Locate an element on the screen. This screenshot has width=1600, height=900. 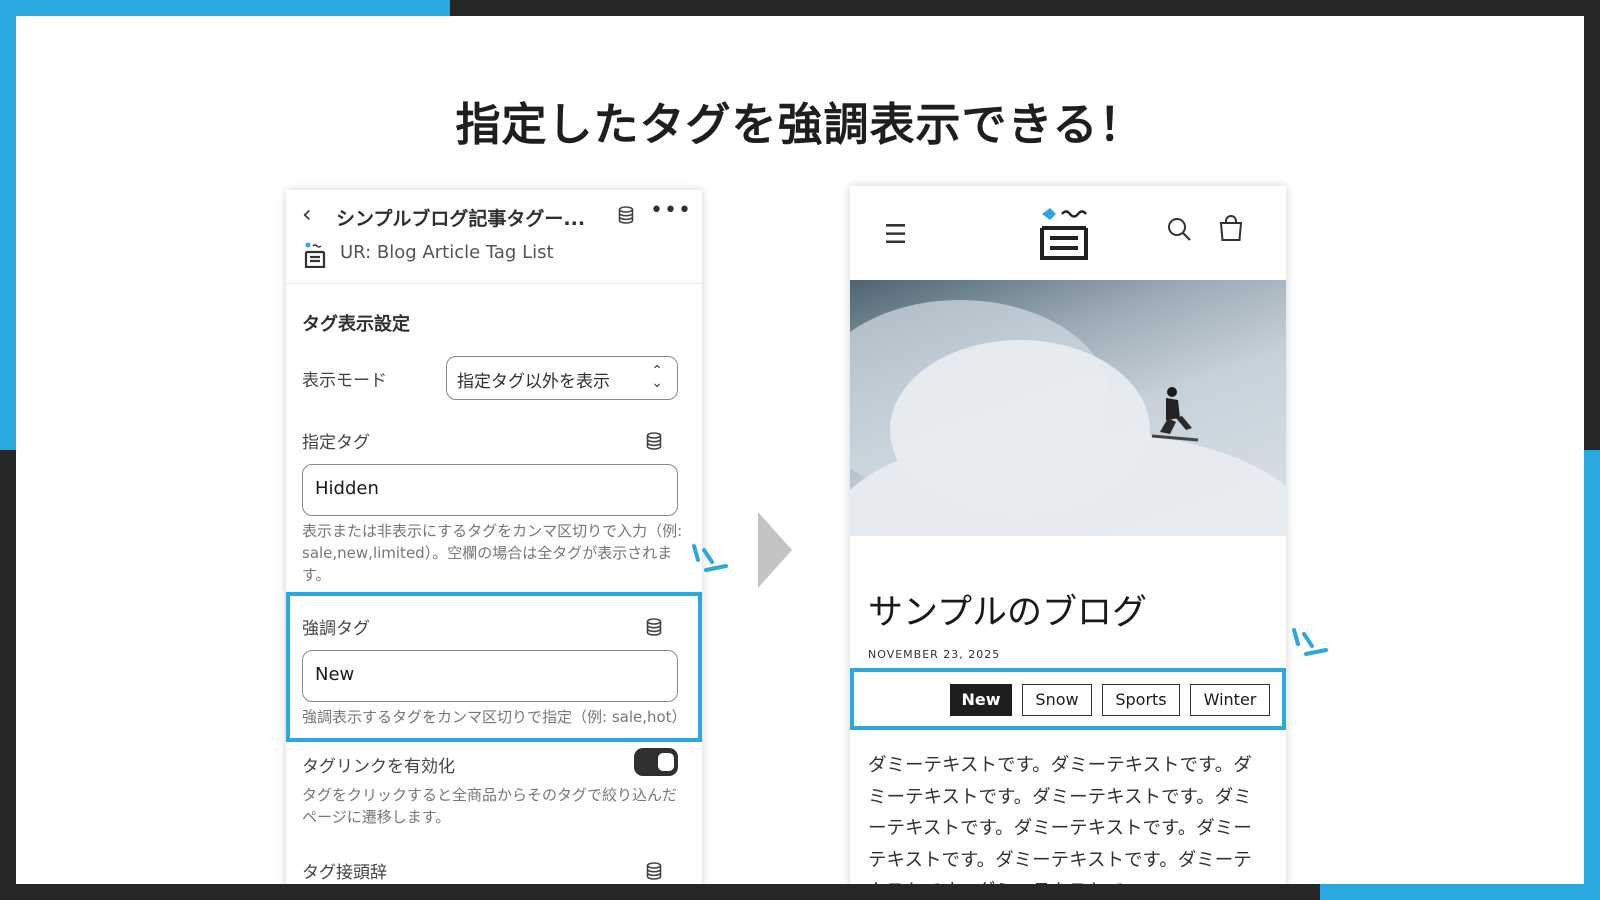
tag-prefix-label: タグ接頭辞 is located at coordinates (344, 873).